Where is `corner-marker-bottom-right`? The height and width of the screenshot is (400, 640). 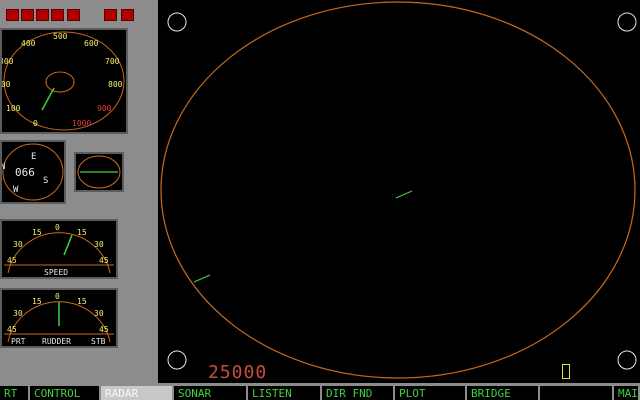 corner-marker-bottom-right is located at coordinates (627, 360).